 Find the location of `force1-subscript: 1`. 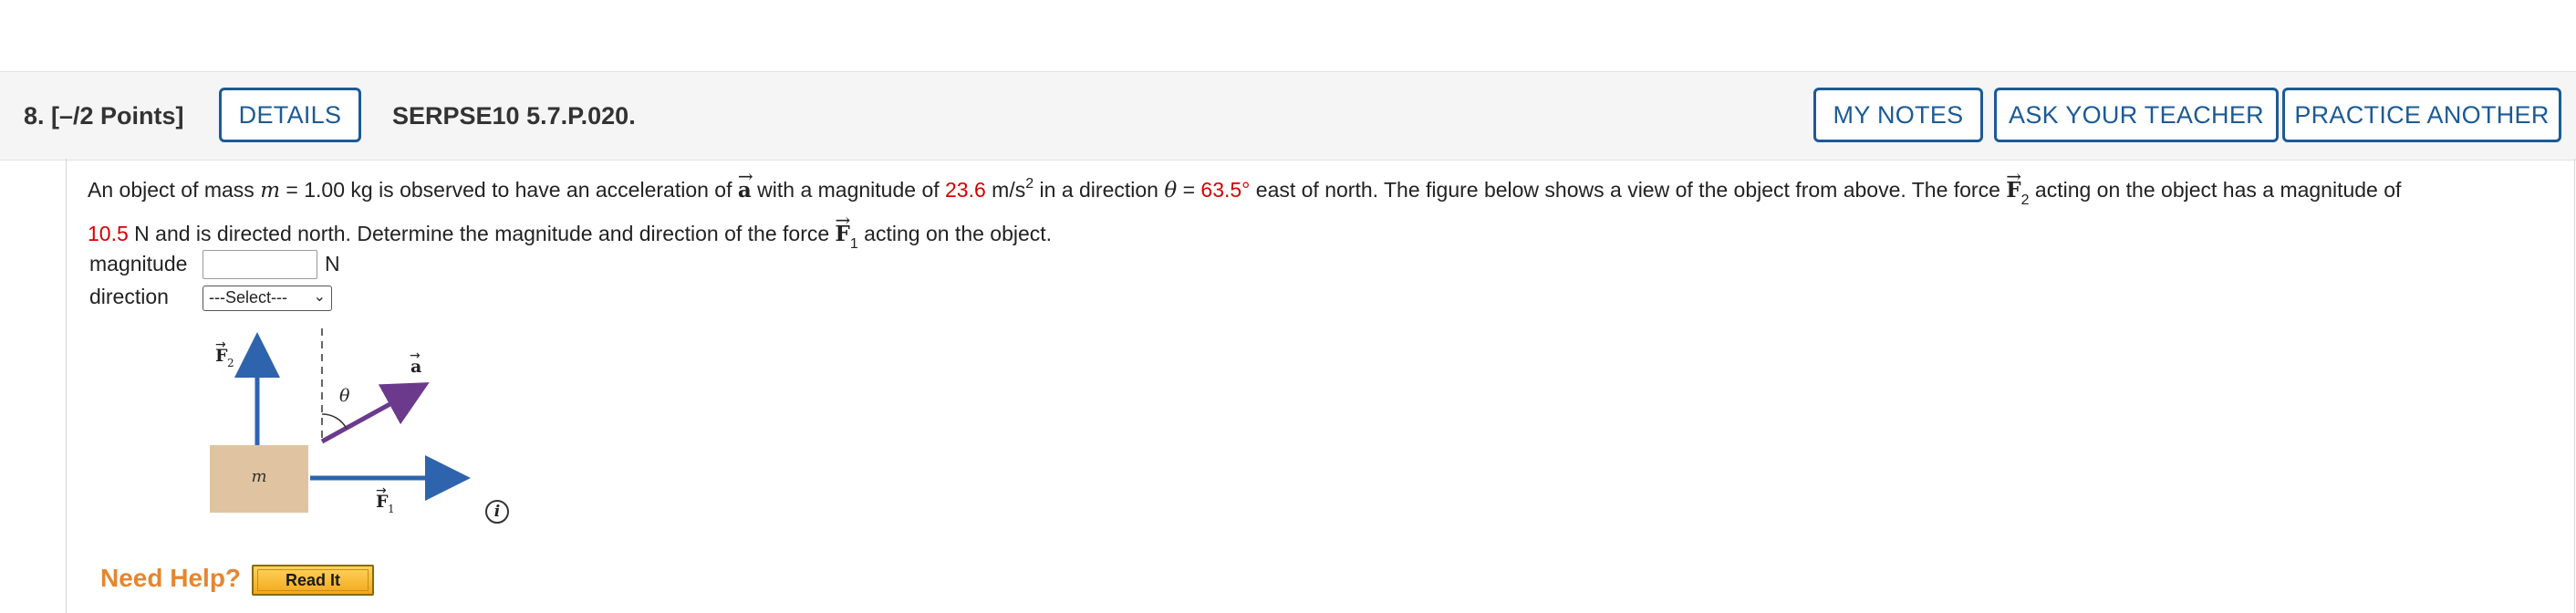

force1-subscript: 1 is located at coordinates (853, 244).